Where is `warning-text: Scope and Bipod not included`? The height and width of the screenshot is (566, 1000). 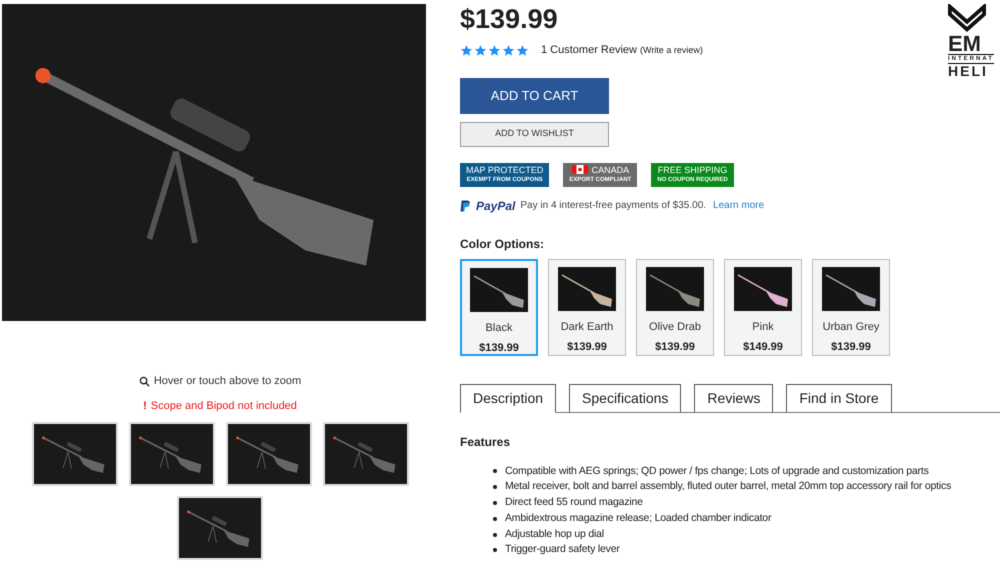
warning-text: Scope and Bipod not included is located at coordinates (223, 406).